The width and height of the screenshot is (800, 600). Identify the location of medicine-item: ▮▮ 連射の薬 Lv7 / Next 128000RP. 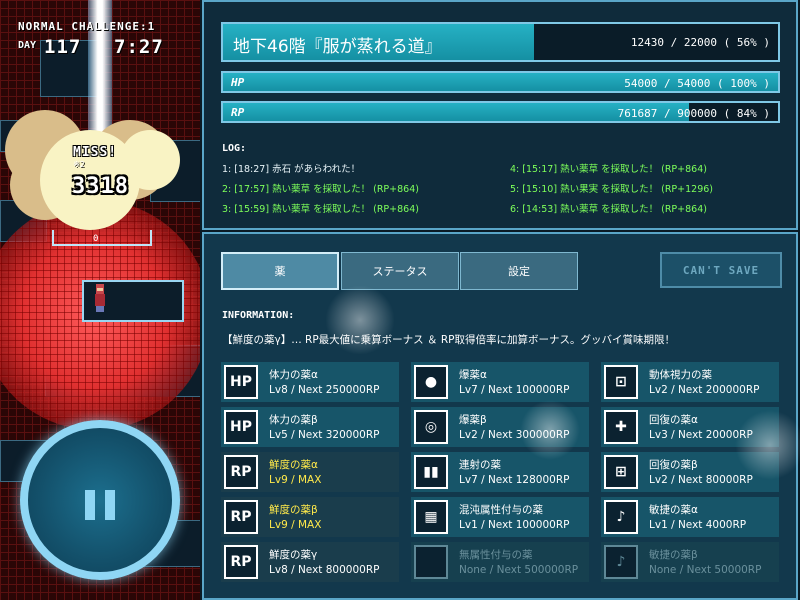
(500, 472).